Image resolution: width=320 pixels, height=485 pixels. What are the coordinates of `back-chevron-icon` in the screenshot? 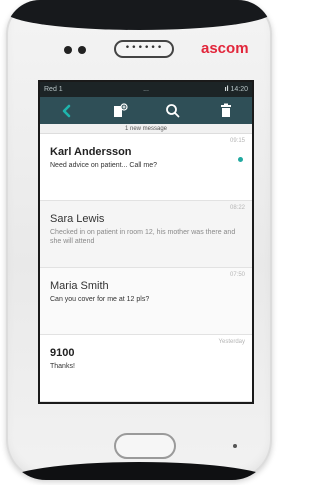 It's located at (66, 110).